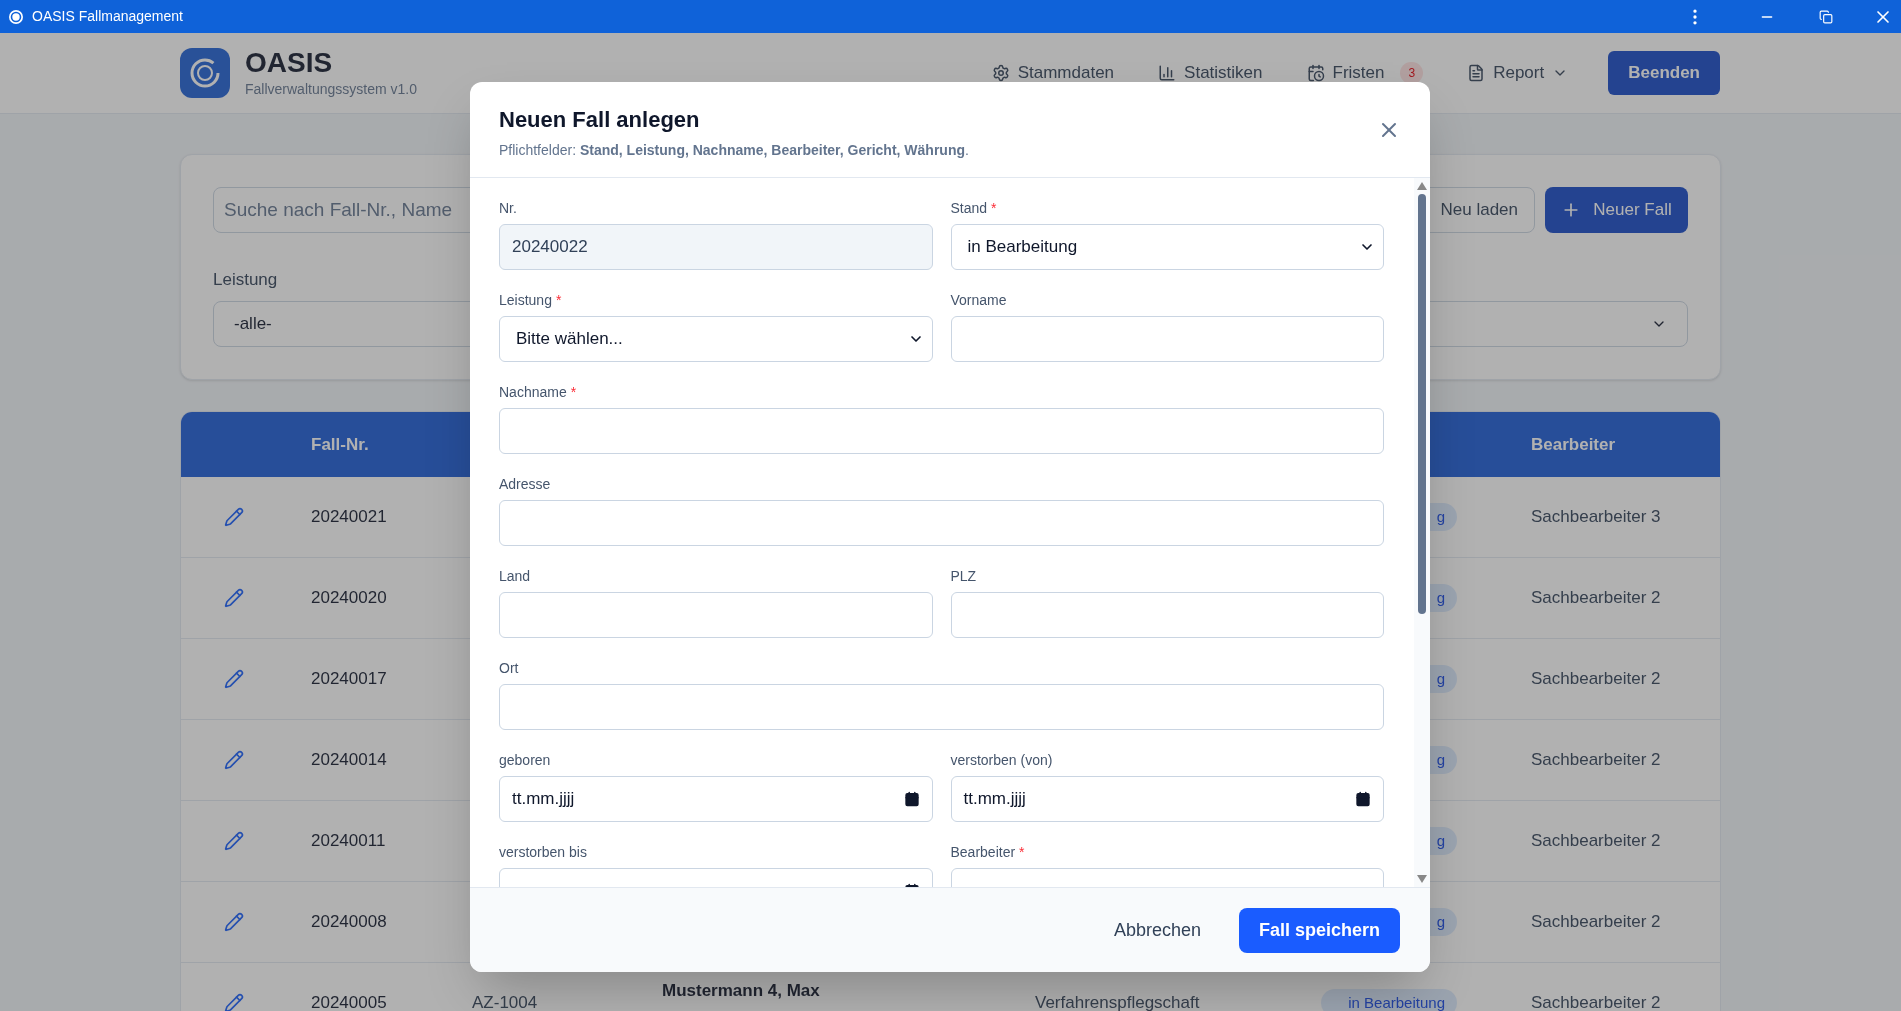  Describe the element at coordinates (508, 208) in the screenshot. I see `field-label: Nr.` at that location.